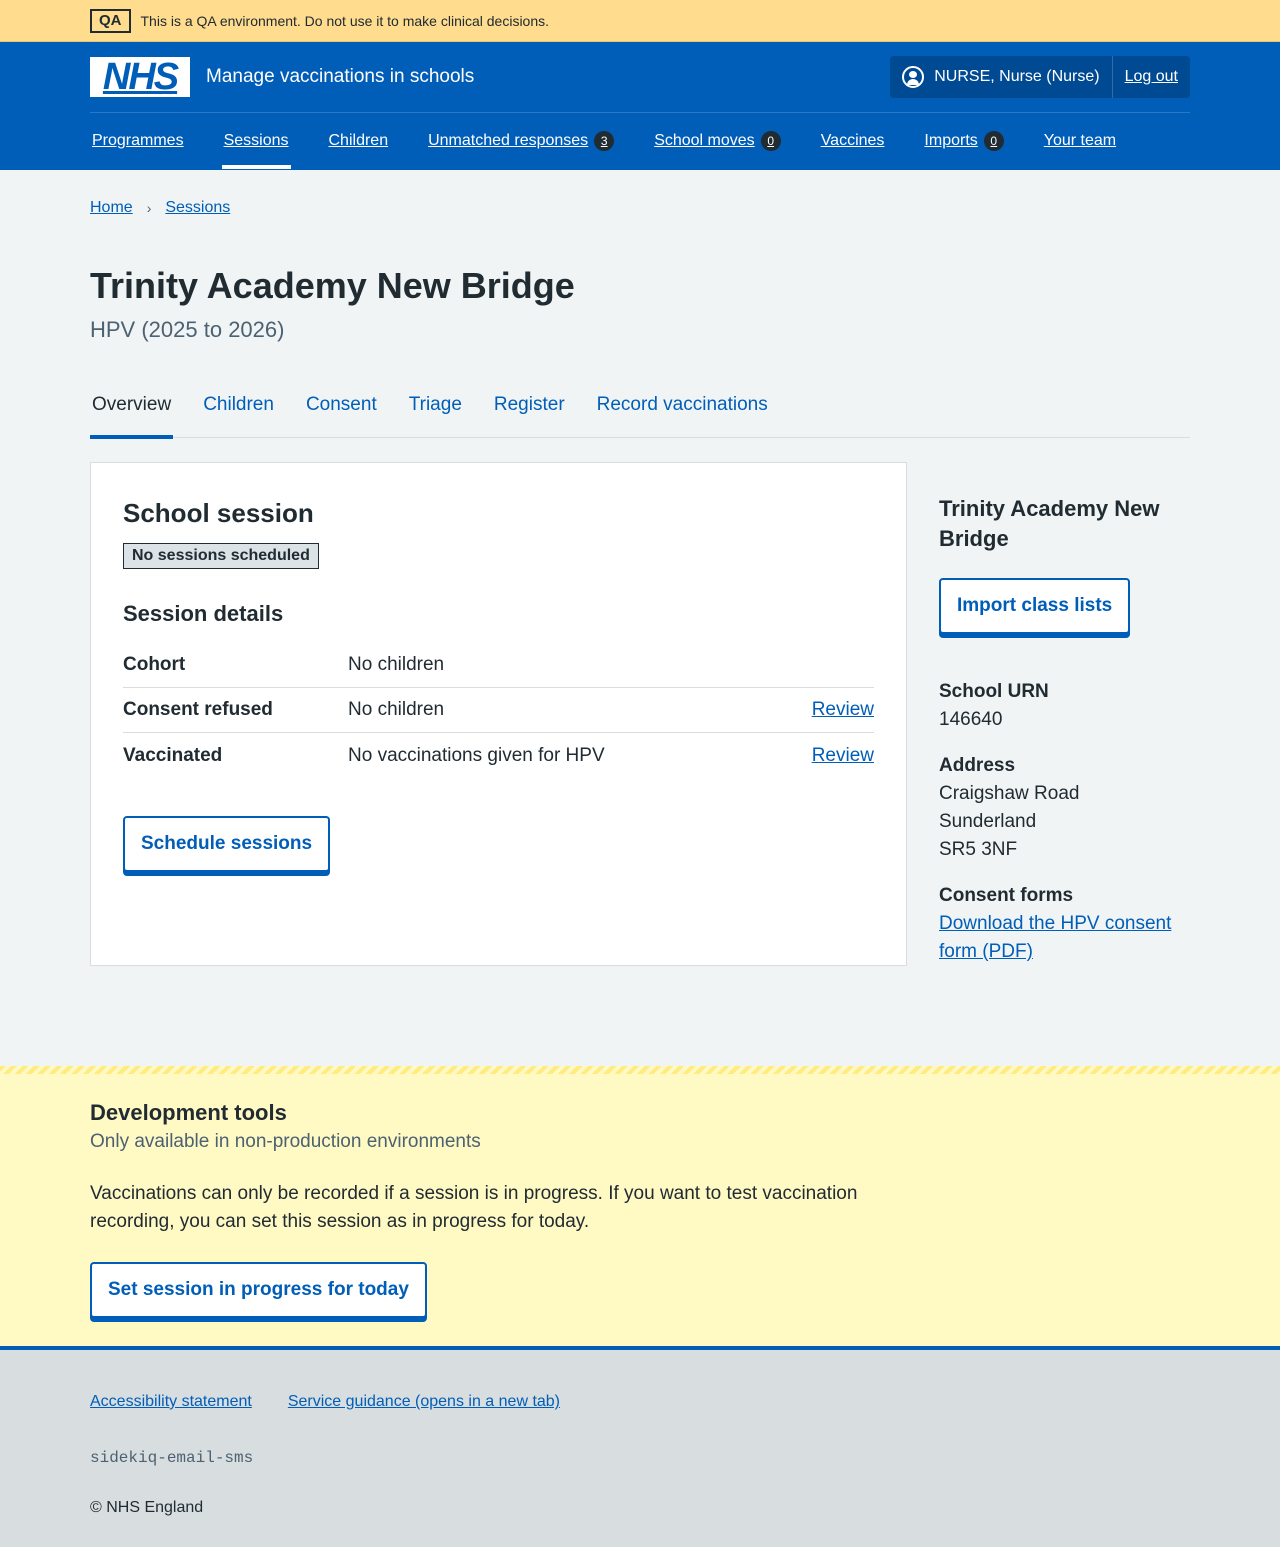 This screenshot has width=1280, height=1547. What do you see at coordinates (843, 710) in the screenshot?
I see `review-consent-refused-link: Review` at bounding box center [843, 710].